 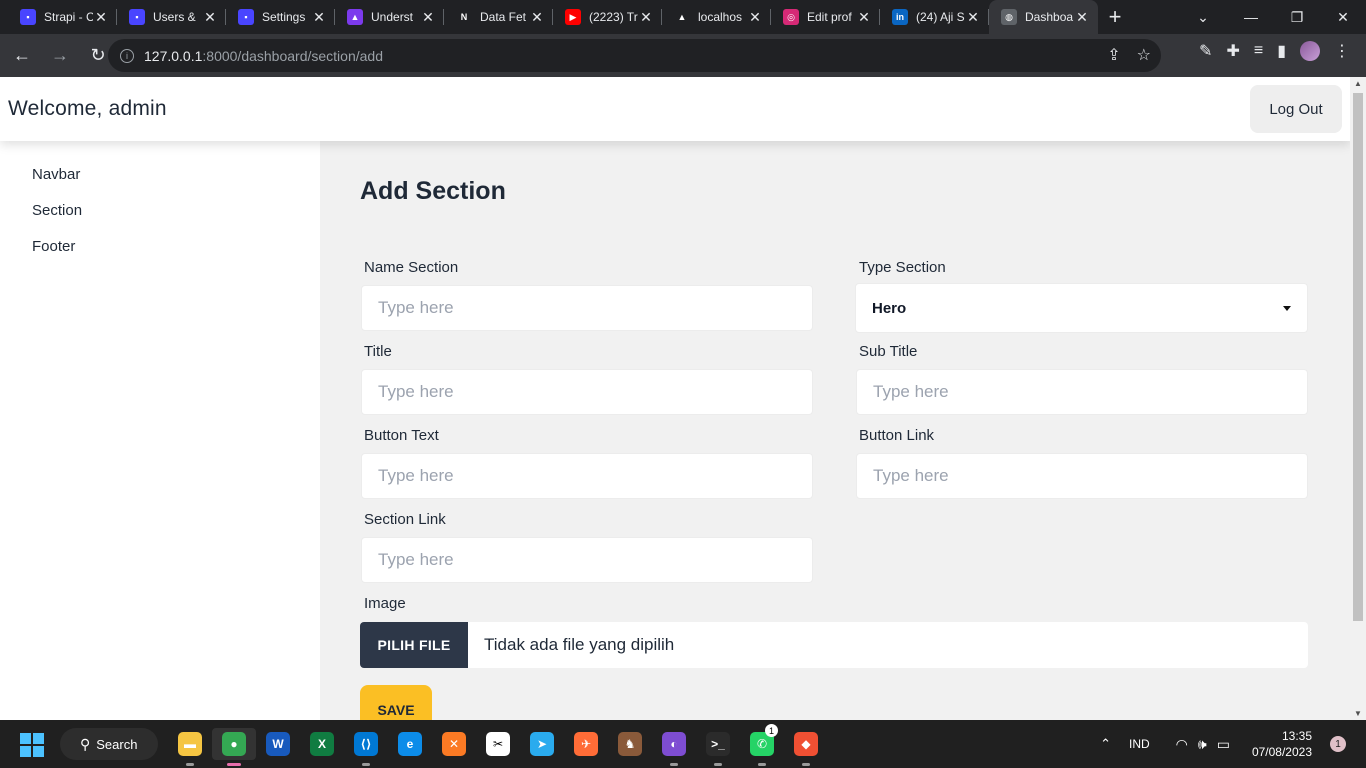 What do you see at coordinates (1297, 17) in the screenshot?
I see `restore-button: ❐` at bounding box center [1297, 17].